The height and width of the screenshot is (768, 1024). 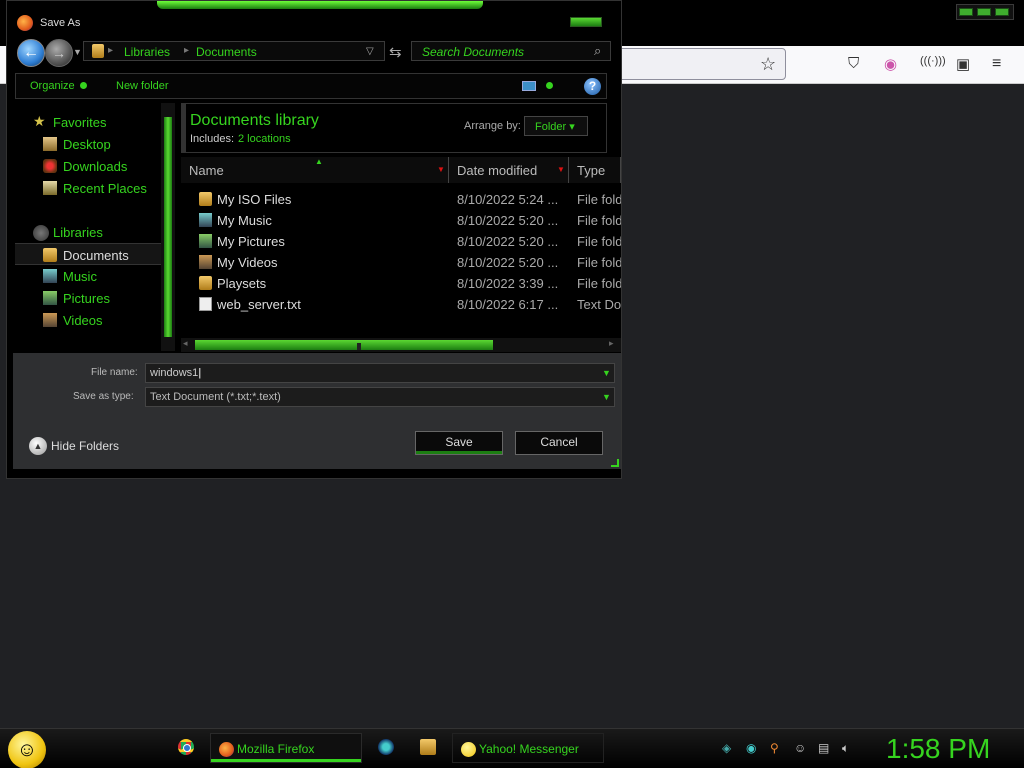 I want to click on nav-label: Desktop, so click(x=87, y=144).